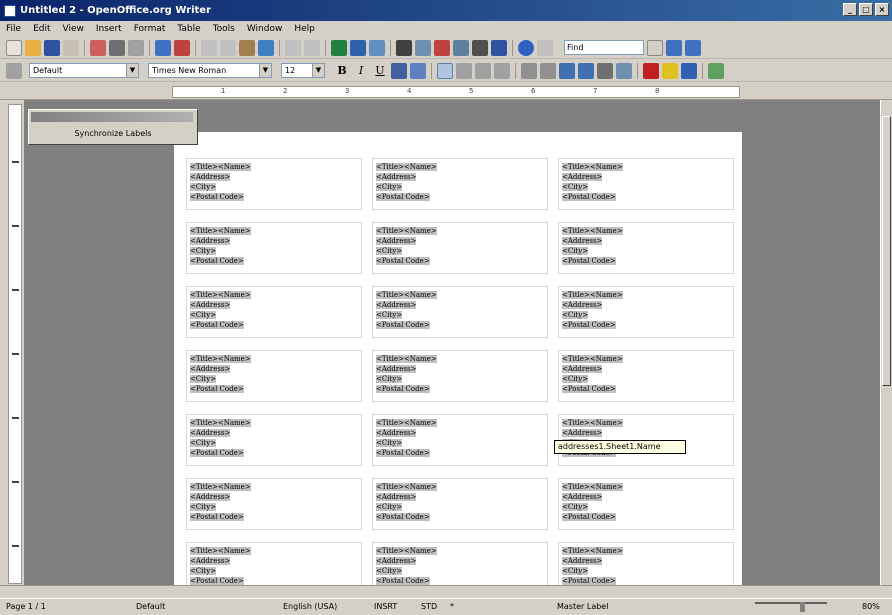 The height and width of the screenshot is (615, 892). I want to click on align-right-icon, so click(483, 70).